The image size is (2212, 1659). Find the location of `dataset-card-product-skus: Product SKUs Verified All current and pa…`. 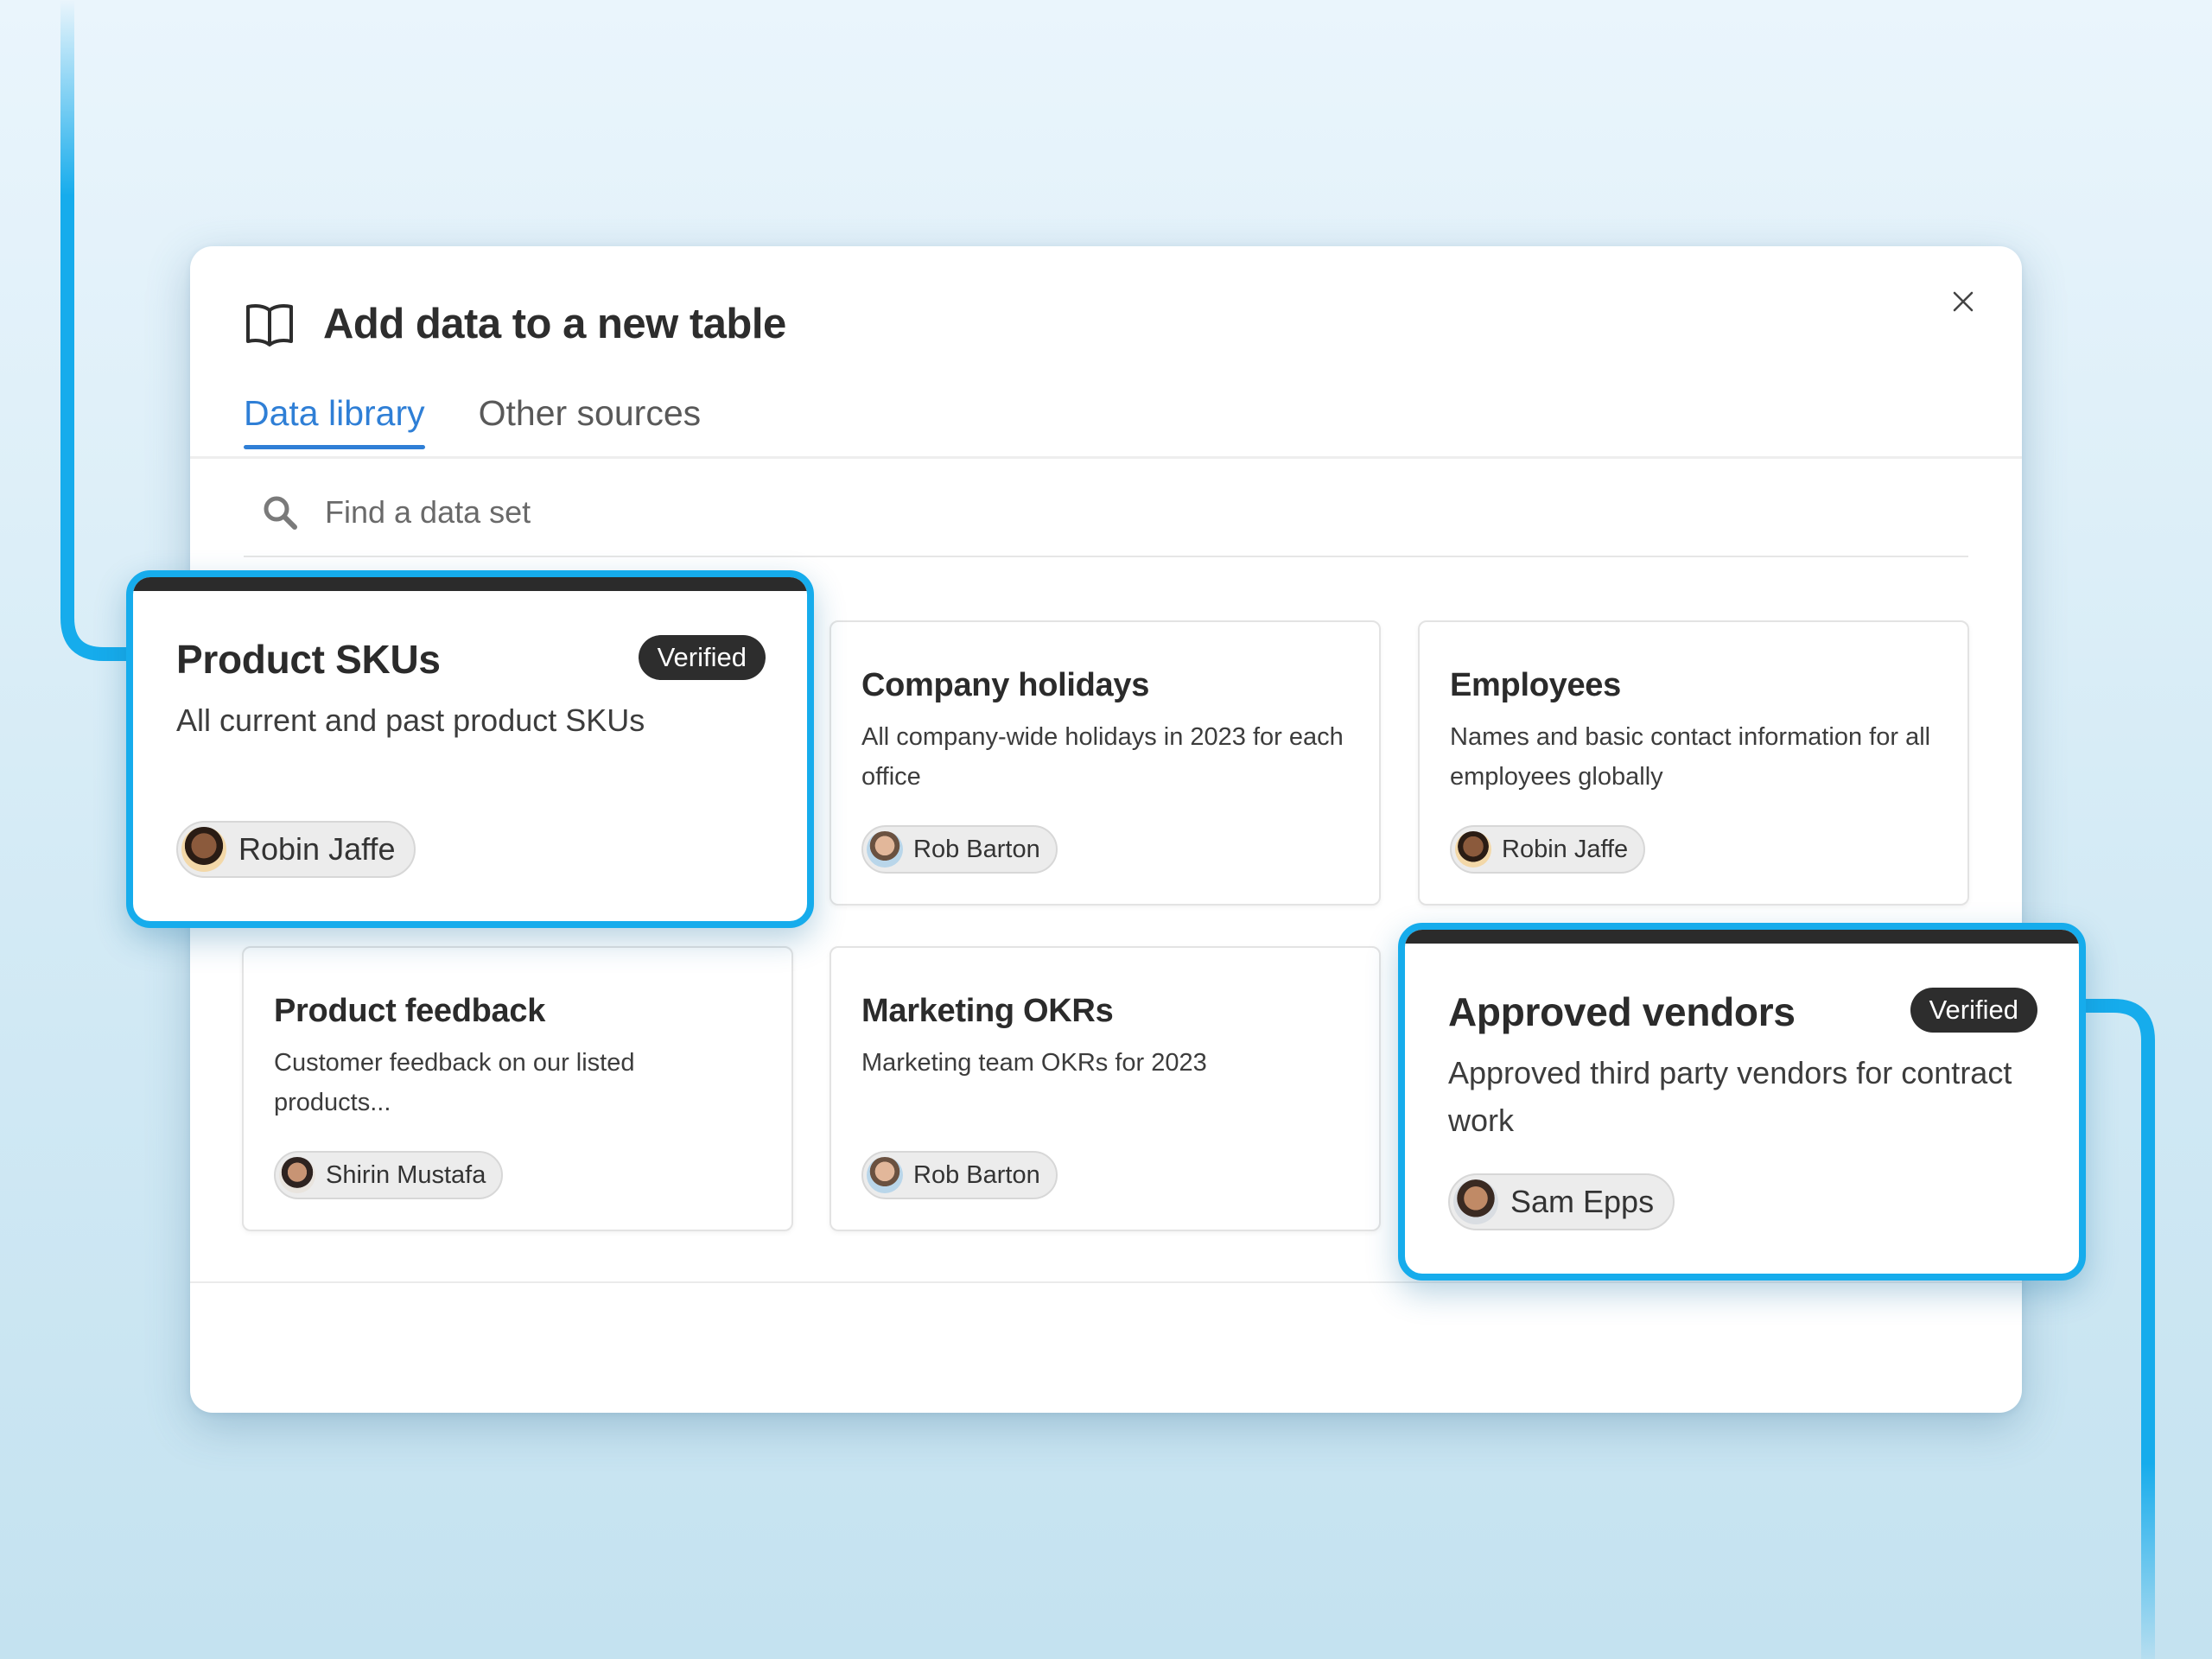

dataset-card-product-skus: Product SKUs Verified All current and pa… is located at coordinates (470, 749).